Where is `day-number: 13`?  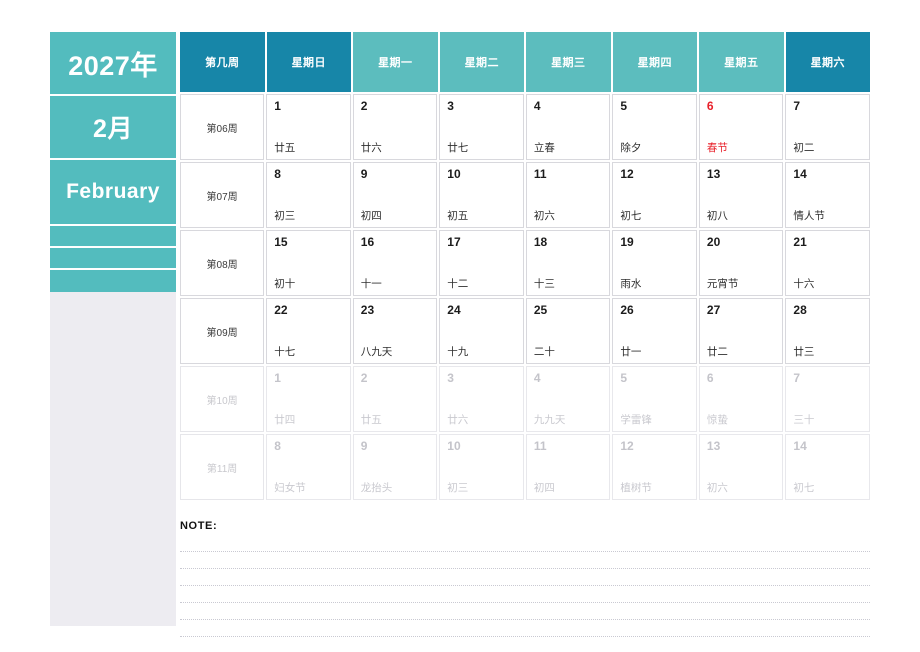
day-number: 13 is located at coordinates (713, 174).